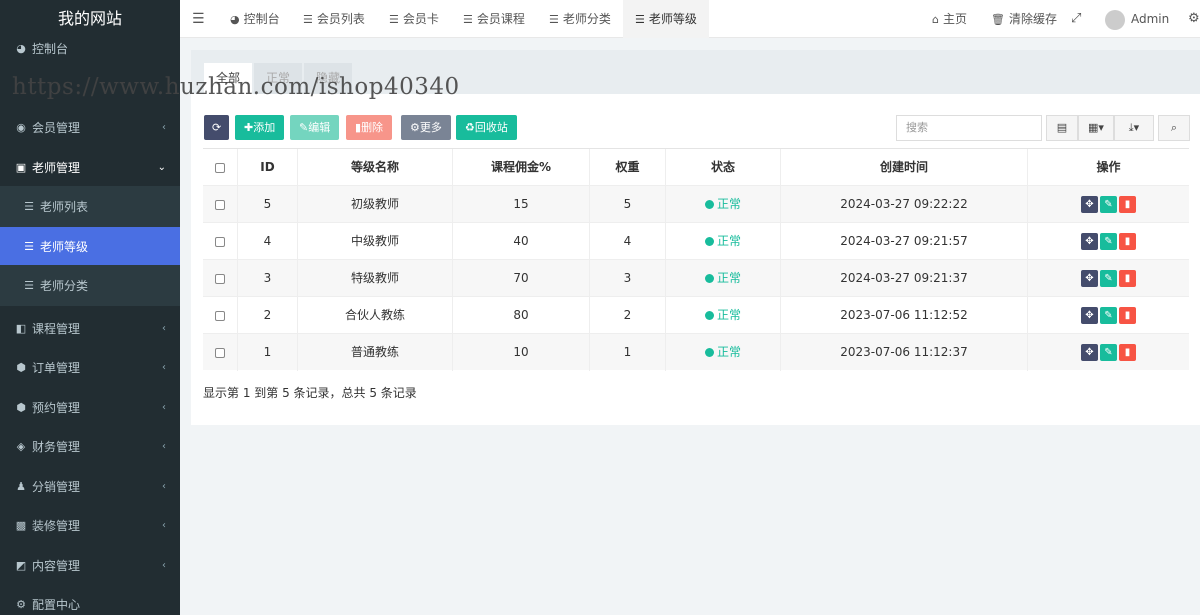  What do you see at coordinates (21, 407) in the screenshot?
I see `cube-icon: ⬢` at bounding box center [21, 407].